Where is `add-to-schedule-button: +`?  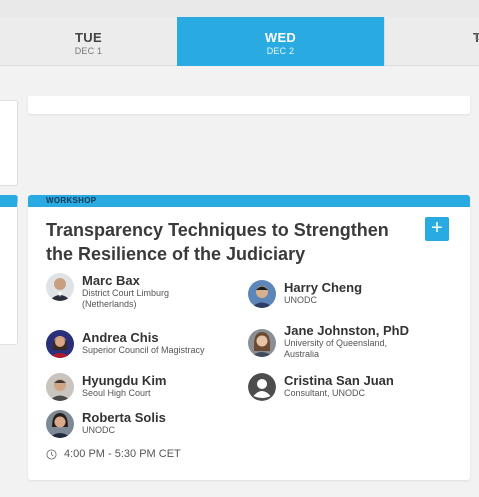 add-to-schedule-button: + is located at coordinates (437, 229).